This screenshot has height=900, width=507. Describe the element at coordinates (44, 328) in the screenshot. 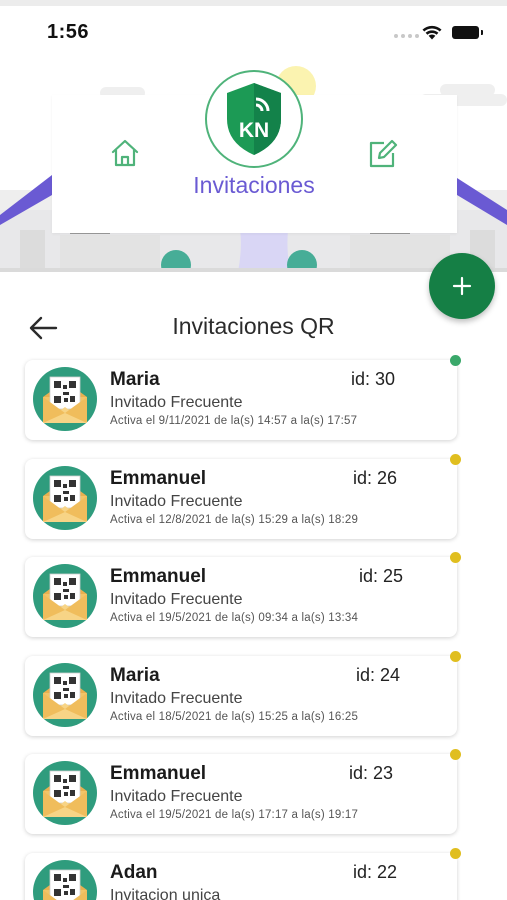

I see `back-arrow-icon` at that location.